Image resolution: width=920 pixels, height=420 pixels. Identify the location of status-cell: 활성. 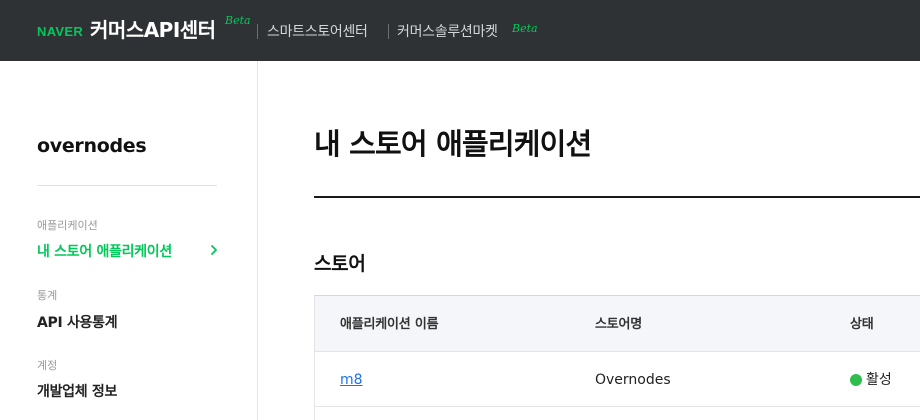
(871, 380).